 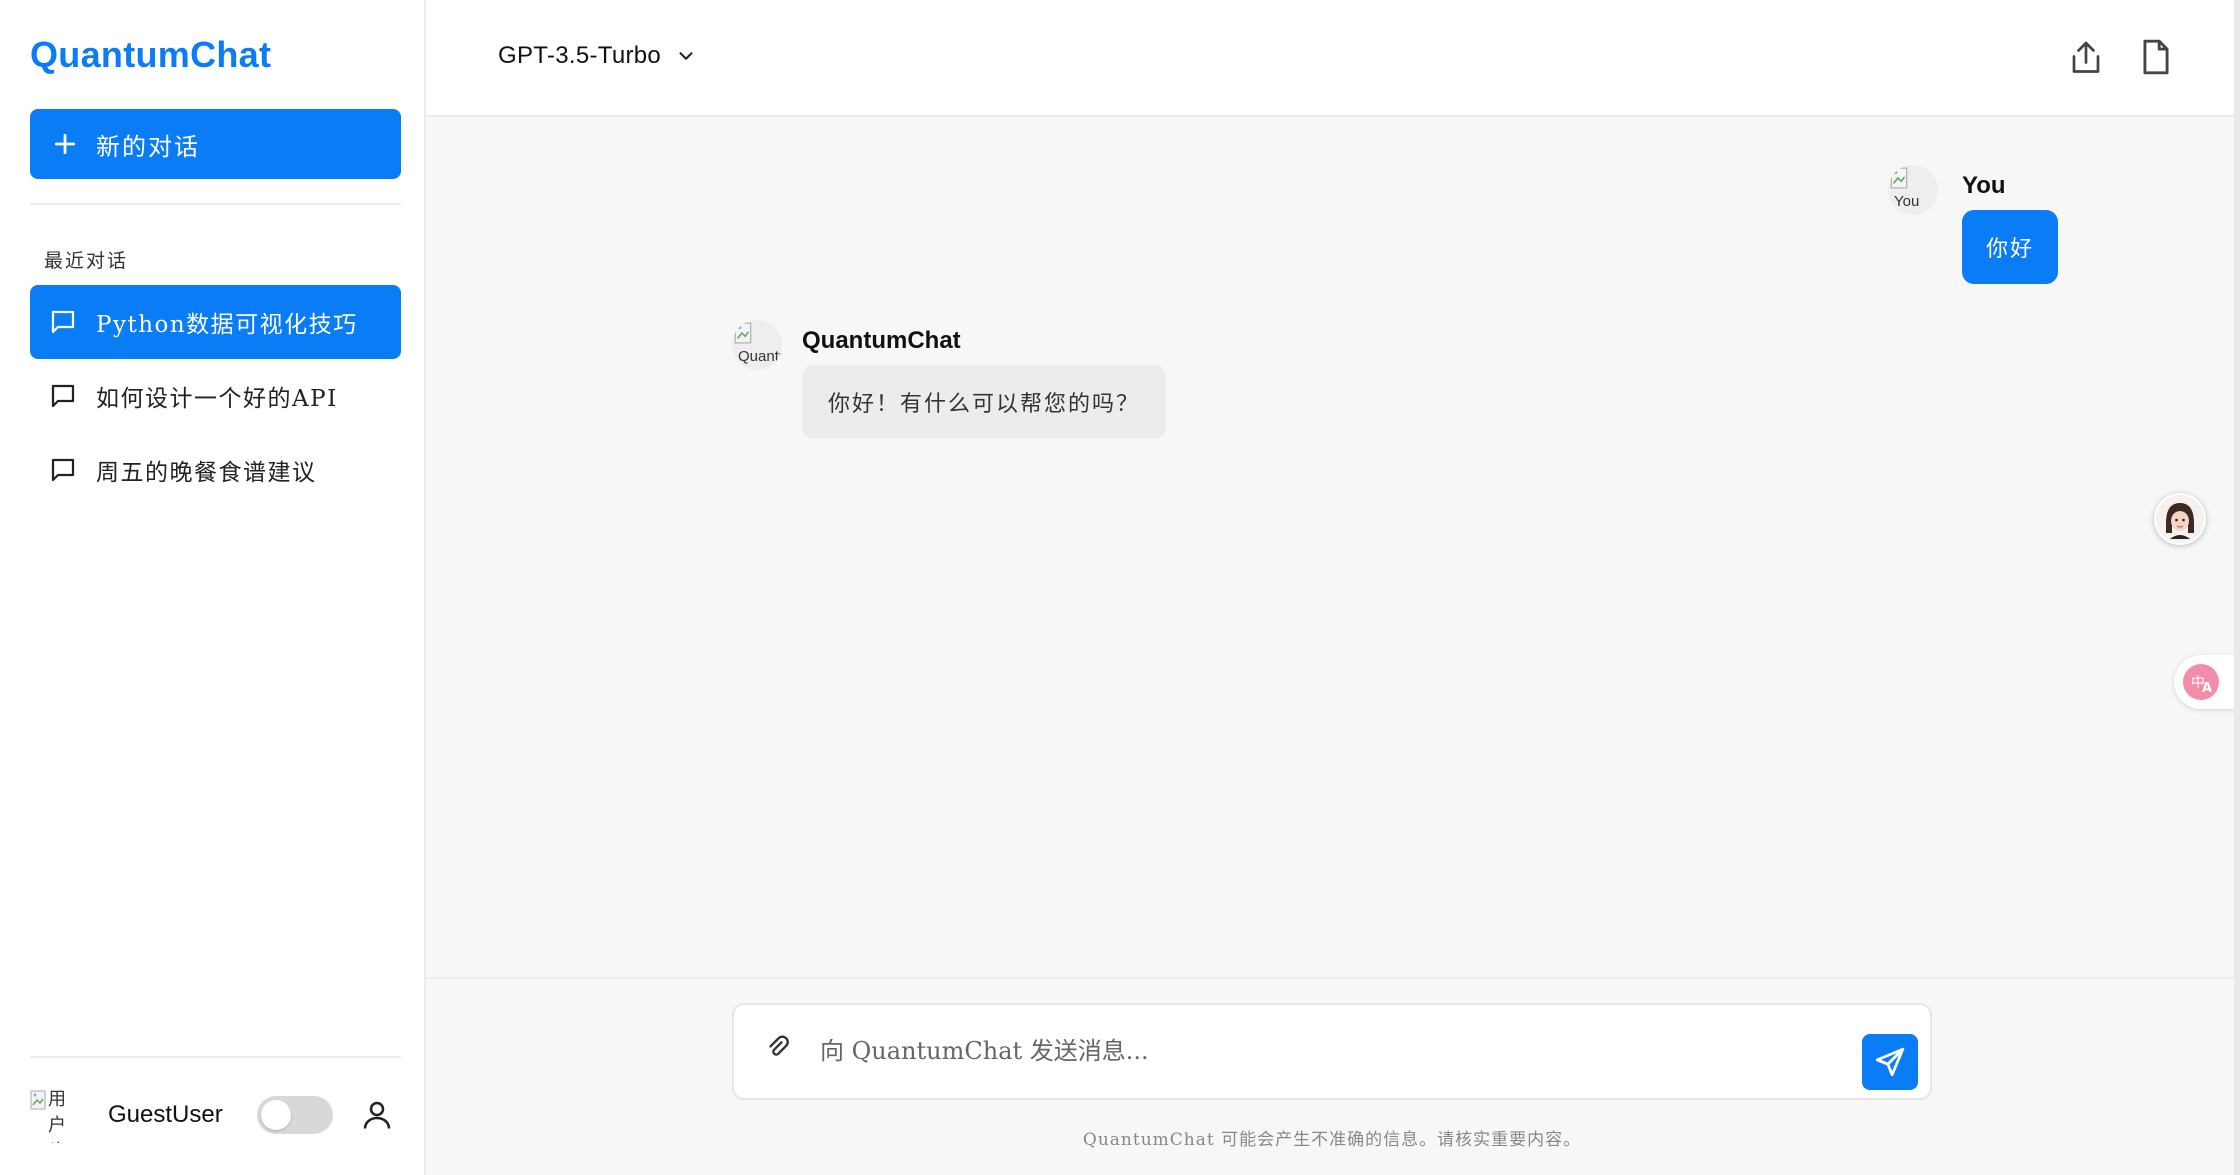 What do you see at coordinates (2010, 247) in the screenshot?
I see `message-bubble-user: 你好` at bounding box center [2010, 247].